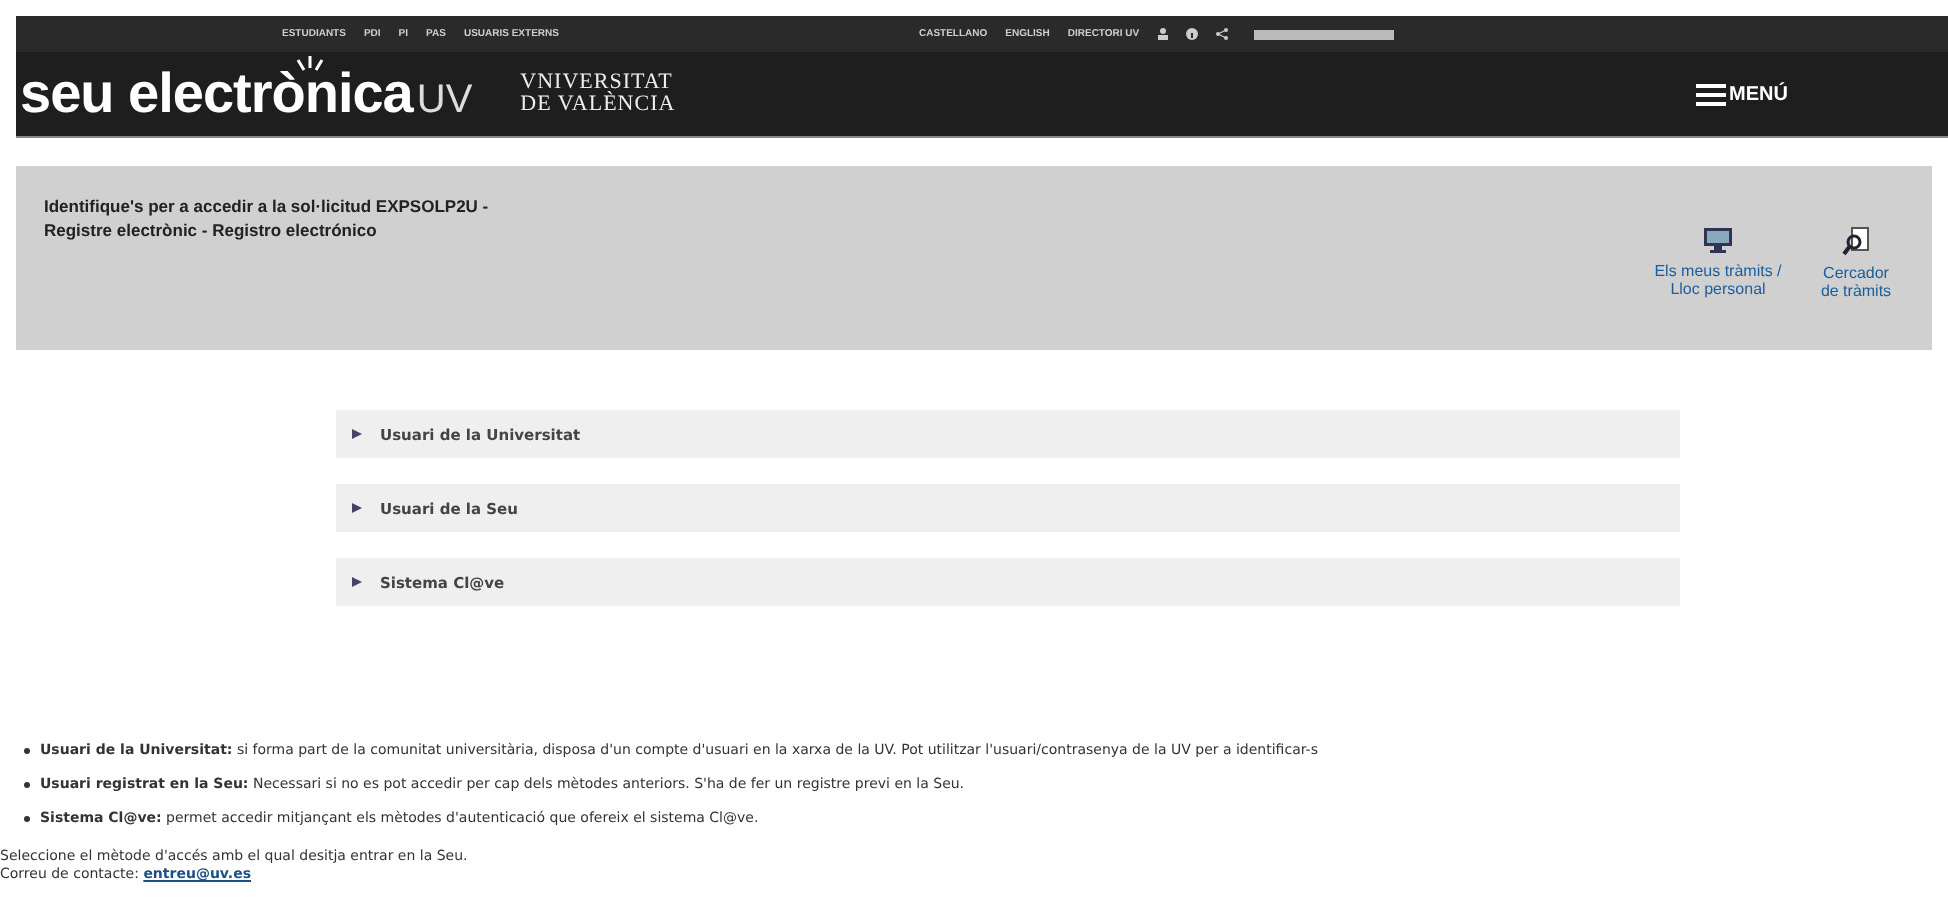 The width and height of the screenshot is (1948, 904). I want to click on share-icon, so click(1221, 34).